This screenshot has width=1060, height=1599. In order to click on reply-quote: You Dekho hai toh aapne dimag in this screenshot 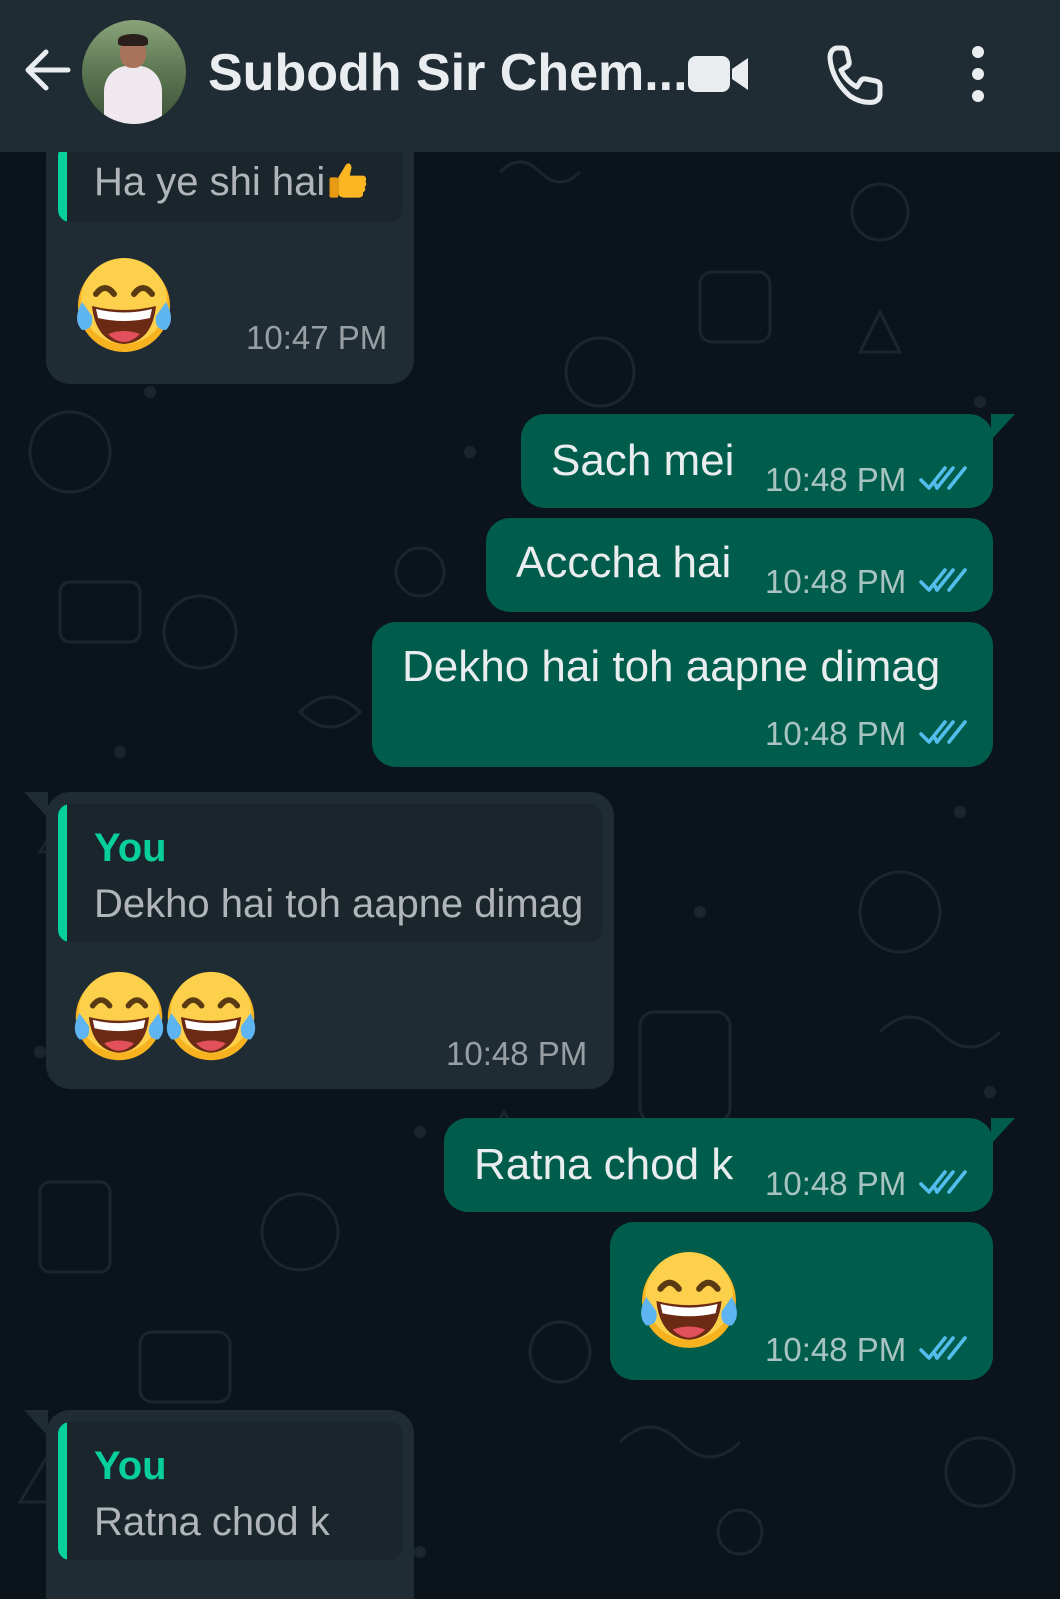, I will do `click(330, 873)`.